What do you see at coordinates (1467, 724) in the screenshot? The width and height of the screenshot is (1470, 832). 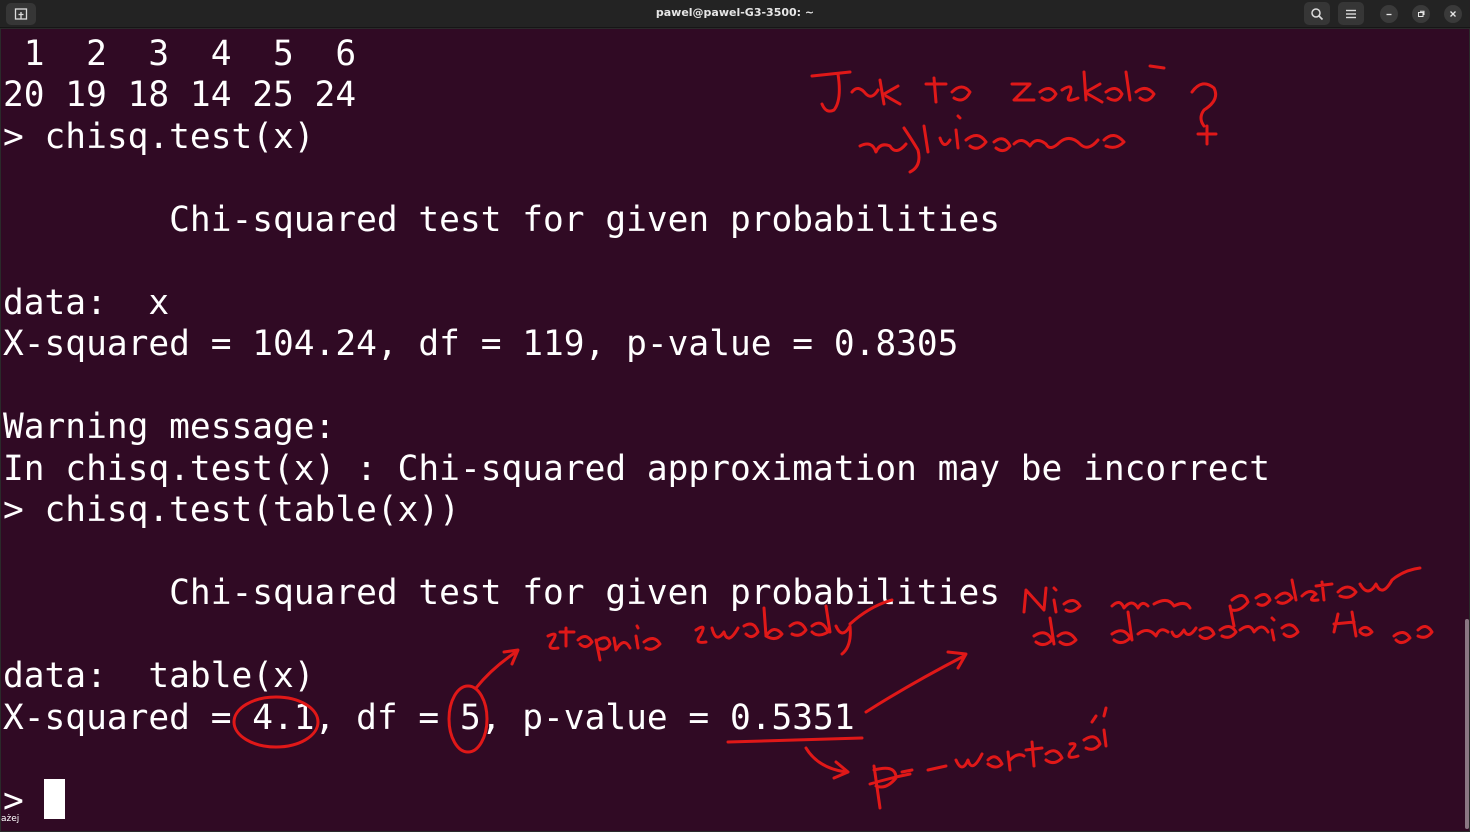 I see `scrollbar` at bounding box center [1467, 724].